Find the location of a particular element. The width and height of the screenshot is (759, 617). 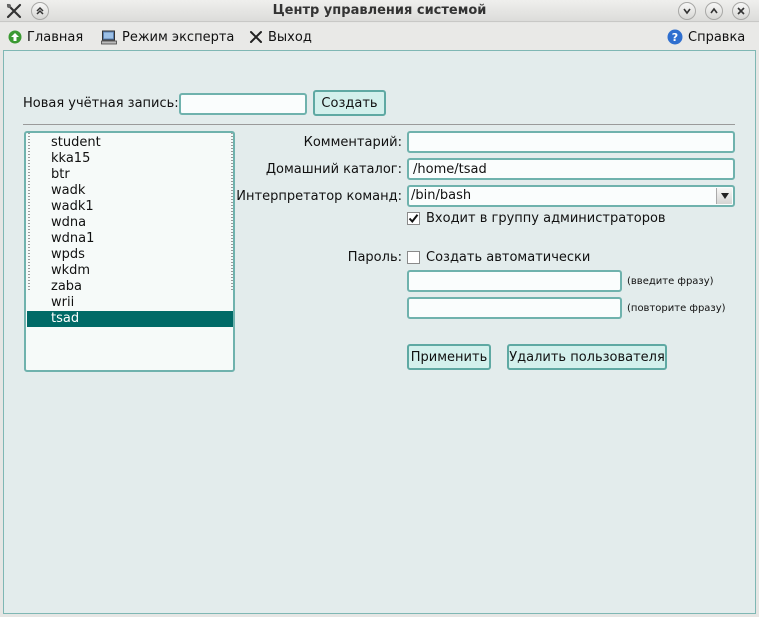

minimize-button is located at coordinates (687, 11).